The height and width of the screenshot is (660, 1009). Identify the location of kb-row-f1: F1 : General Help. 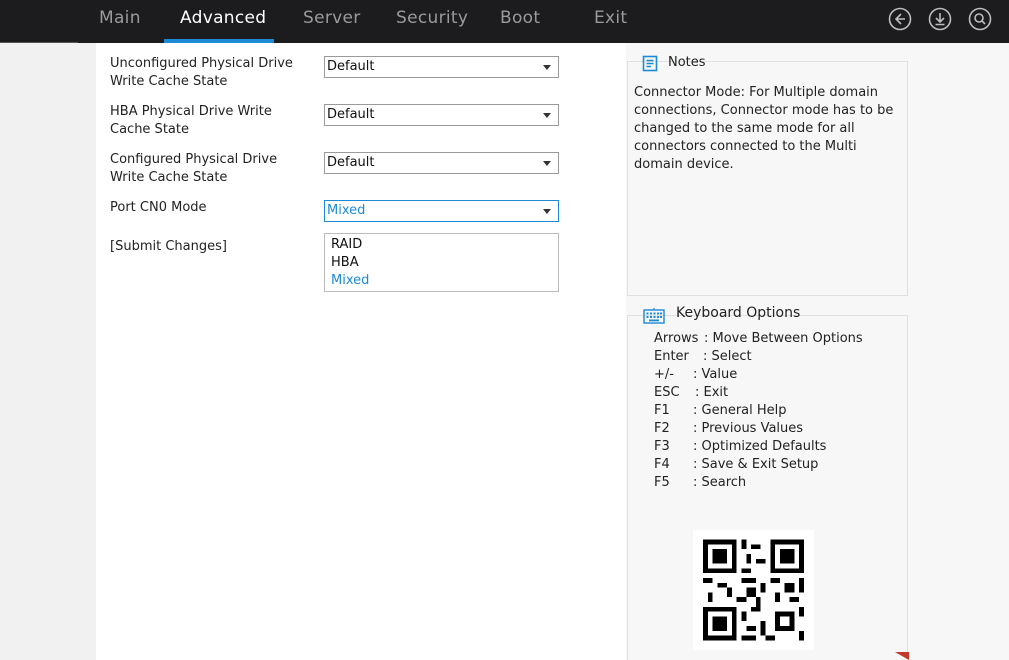
(720, 411).